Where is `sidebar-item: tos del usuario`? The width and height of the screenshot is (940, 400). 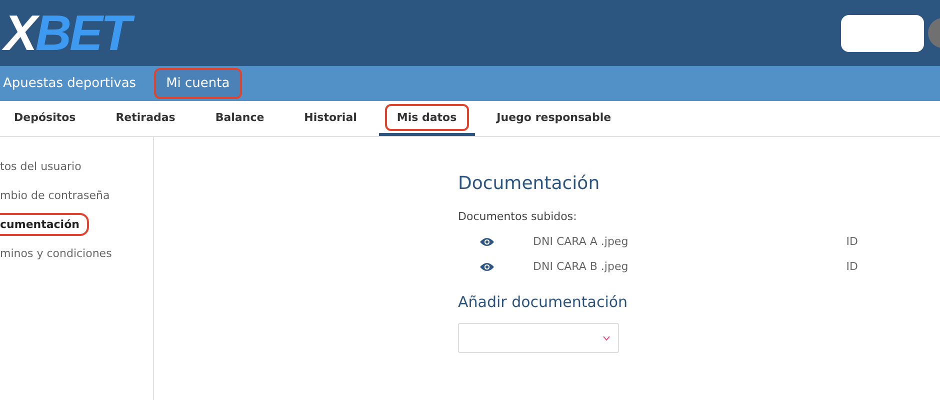
sidebar-item: tos del usuario is located at coordinates (46, 166).